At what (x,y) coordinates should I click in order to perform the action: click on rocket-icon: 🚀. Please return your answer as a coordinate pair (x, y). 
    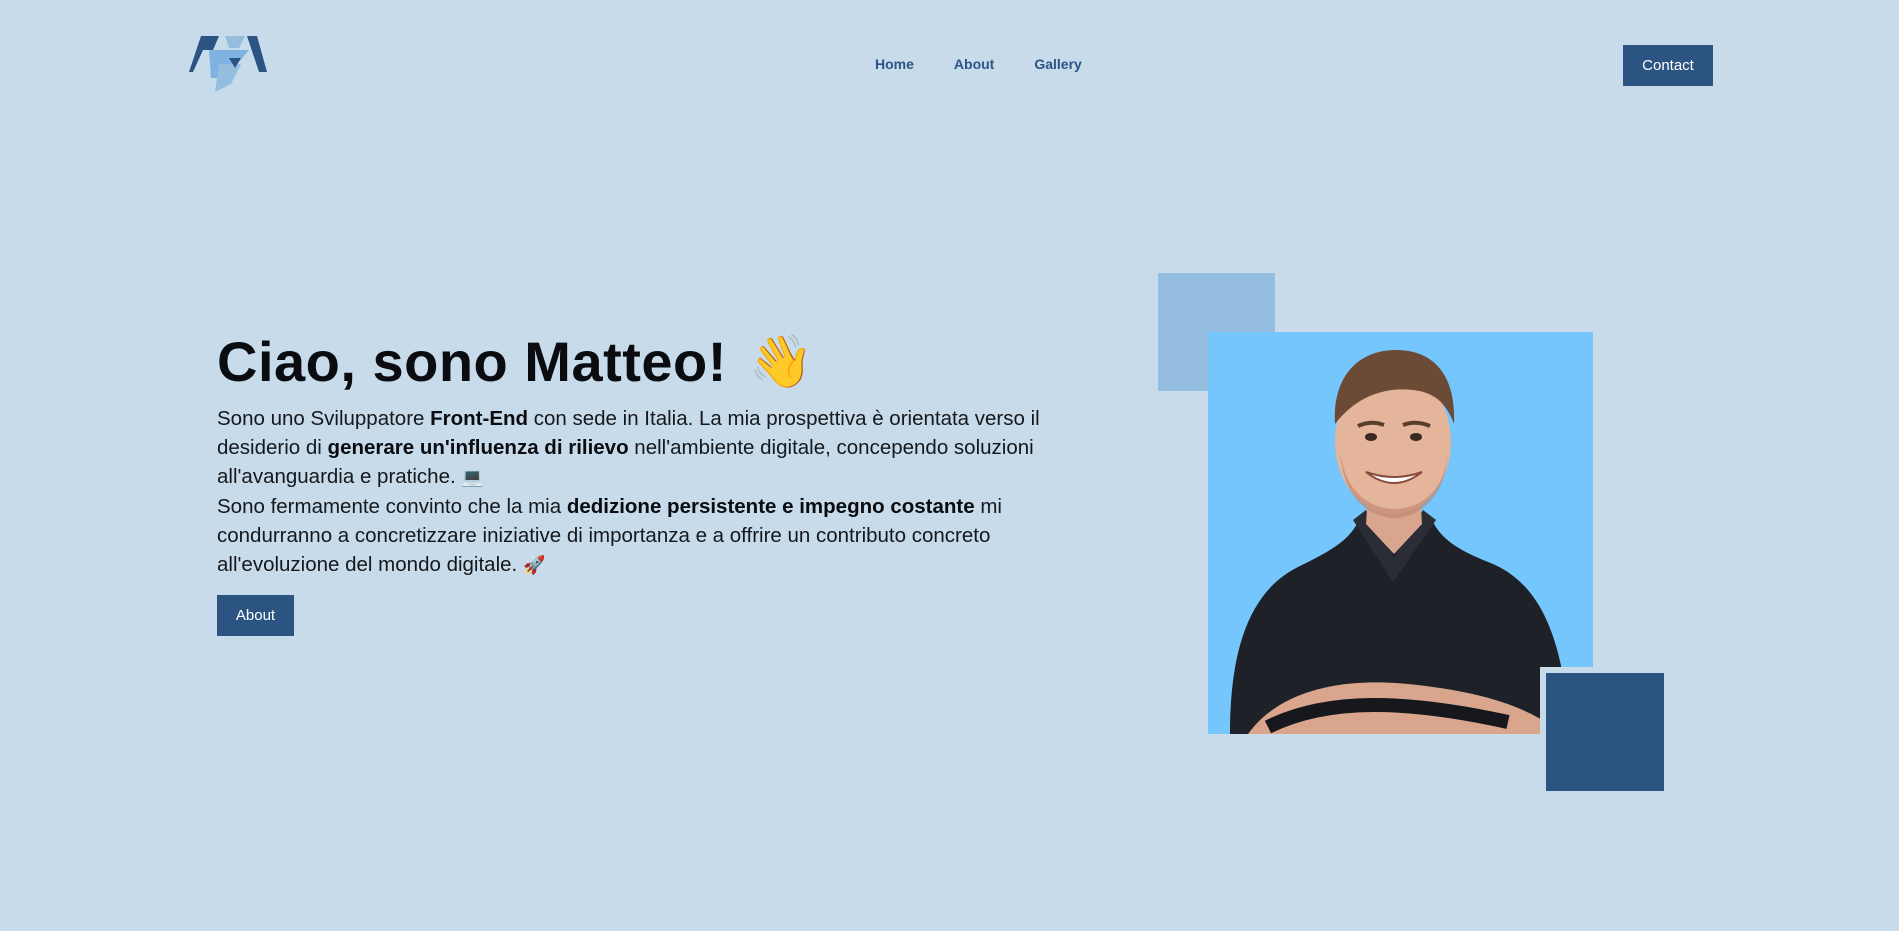
    Looking at the image, I should click on (534, 565).